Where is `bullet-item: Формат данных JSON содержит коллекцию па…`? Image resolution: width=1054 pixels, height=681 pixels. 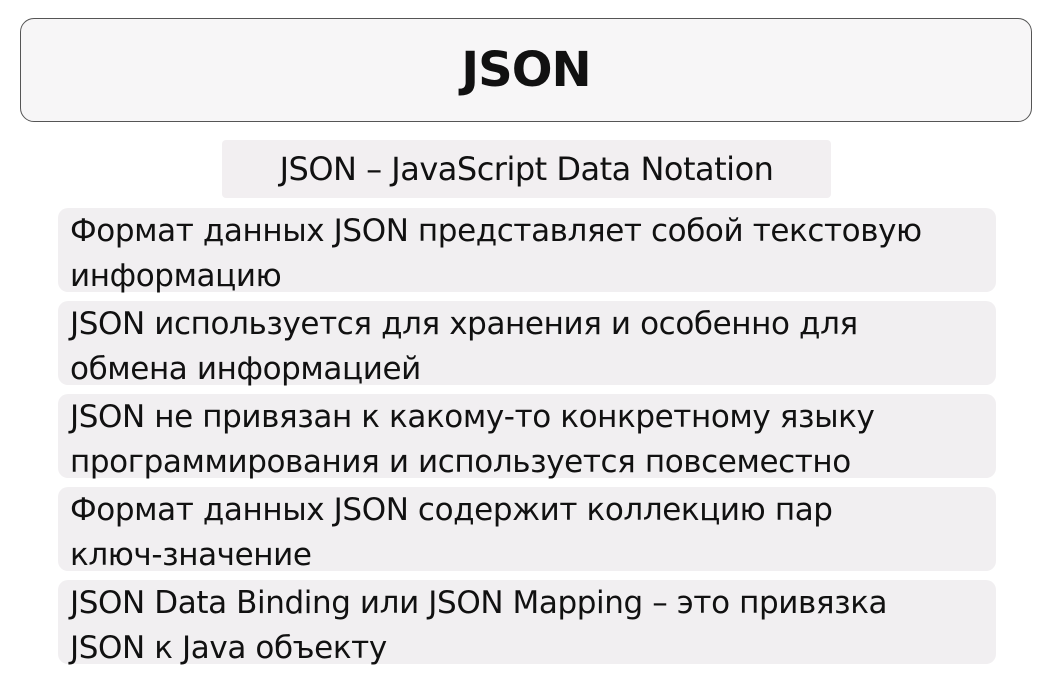 bullet-item: Формат данных JSON содержит коллекцию па… is located at coordinates (527, 530).